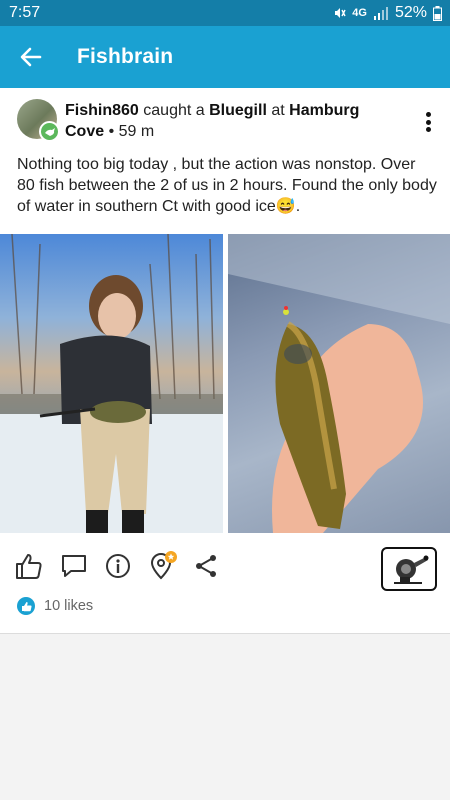 This screenshot has width=450, height=800. I want to click on more-options-button, so click(428, 122).